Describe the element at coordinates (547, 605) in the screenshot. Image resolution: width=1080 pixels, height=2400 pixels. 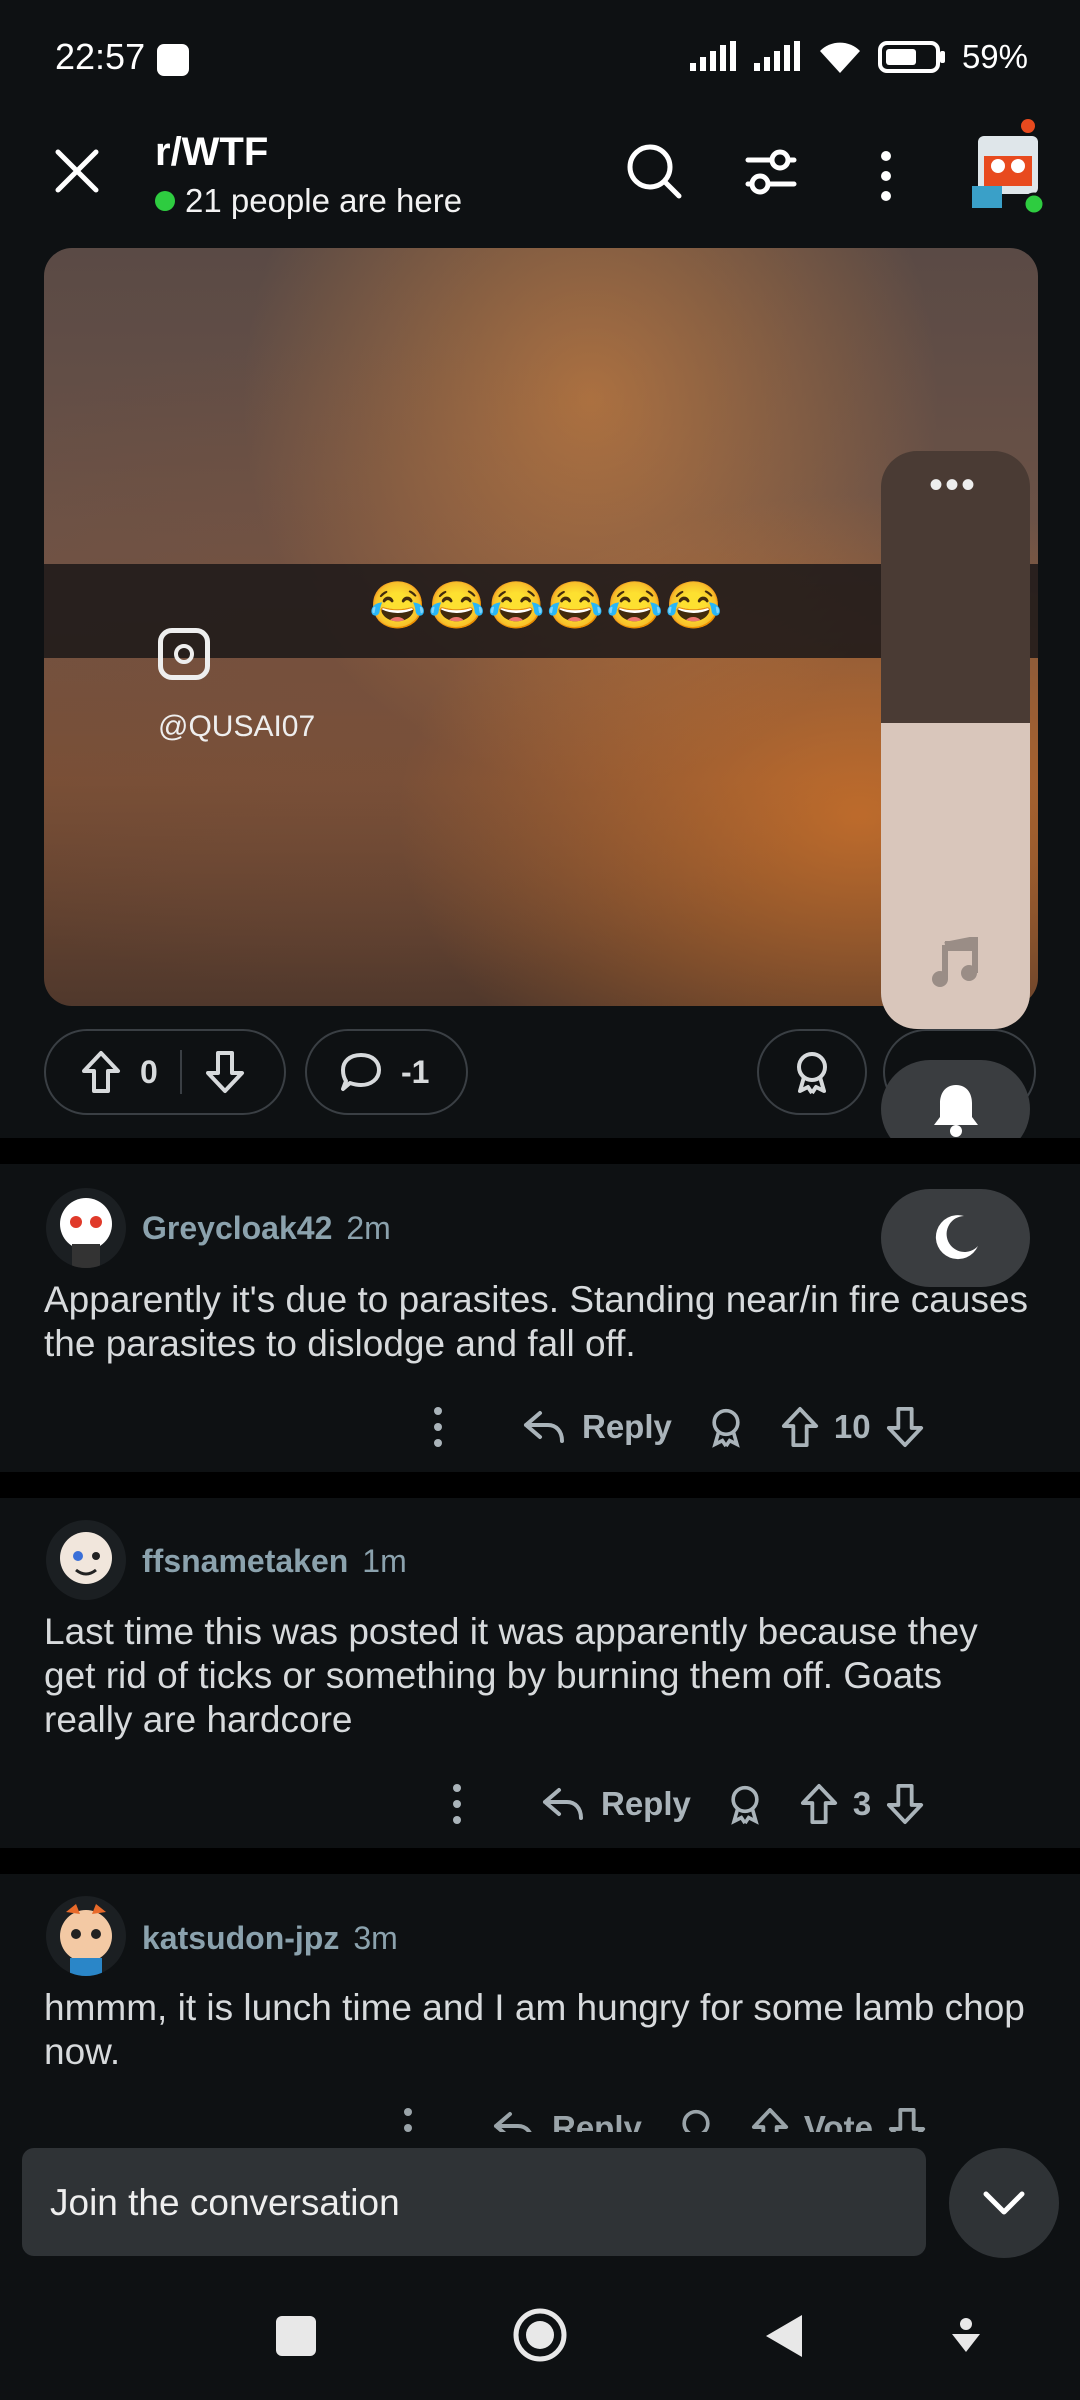
I see `video-emojis: 😂😂😂😂😂😂` at that location.